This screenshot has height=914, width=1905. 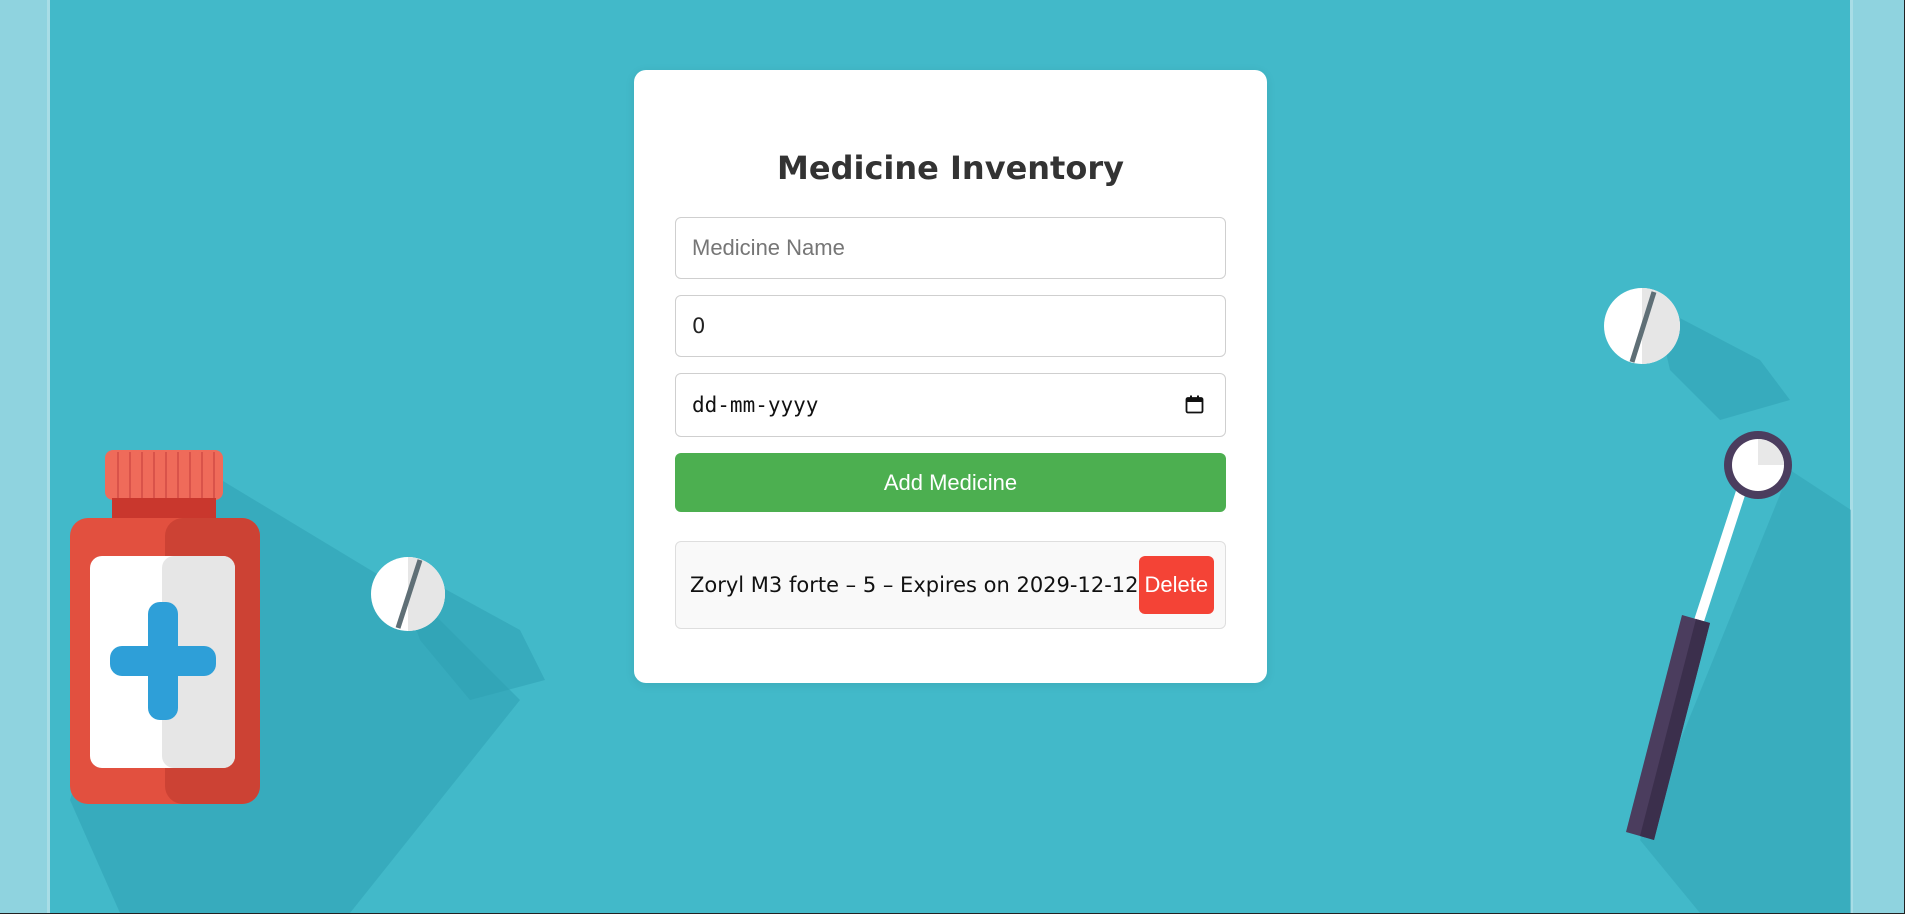 I want to click on expiry-date-input: dd-mm-yyyy, so click(x=950, y=405).